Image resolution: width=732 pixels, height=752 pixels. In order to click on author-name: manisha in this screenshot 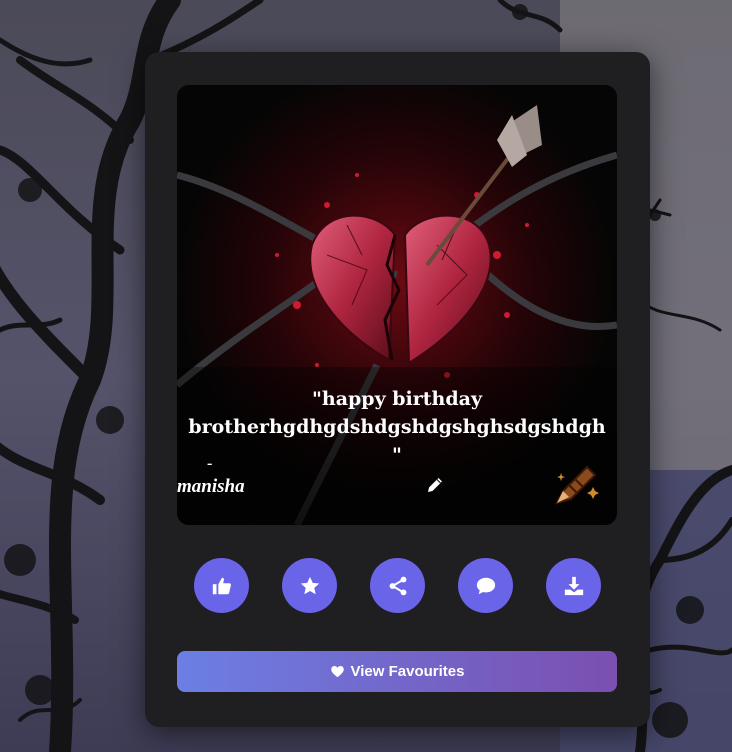, I will do `click(211, 486)`.